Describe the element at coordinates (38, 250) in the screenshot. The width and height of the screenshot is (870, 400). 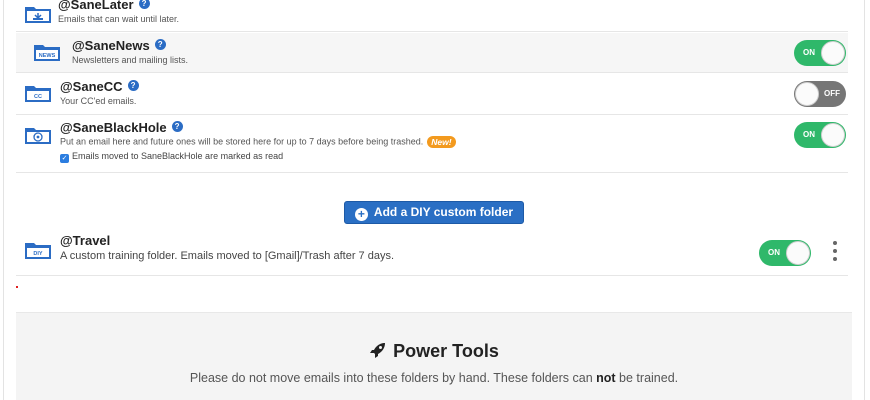
I see `folder-diy-icon: DIY` at that location.